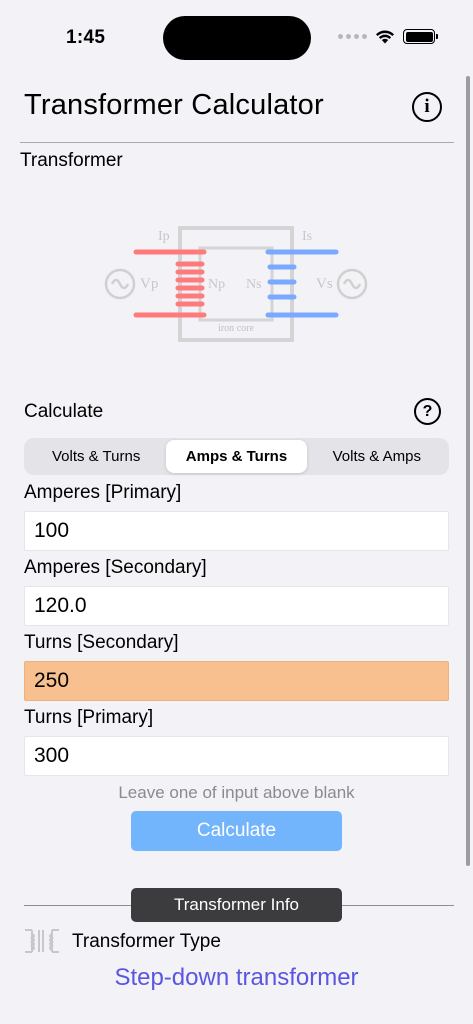 This screenshot has height=1024, width=473. I want to click on battery-icon, so click(420, 36).